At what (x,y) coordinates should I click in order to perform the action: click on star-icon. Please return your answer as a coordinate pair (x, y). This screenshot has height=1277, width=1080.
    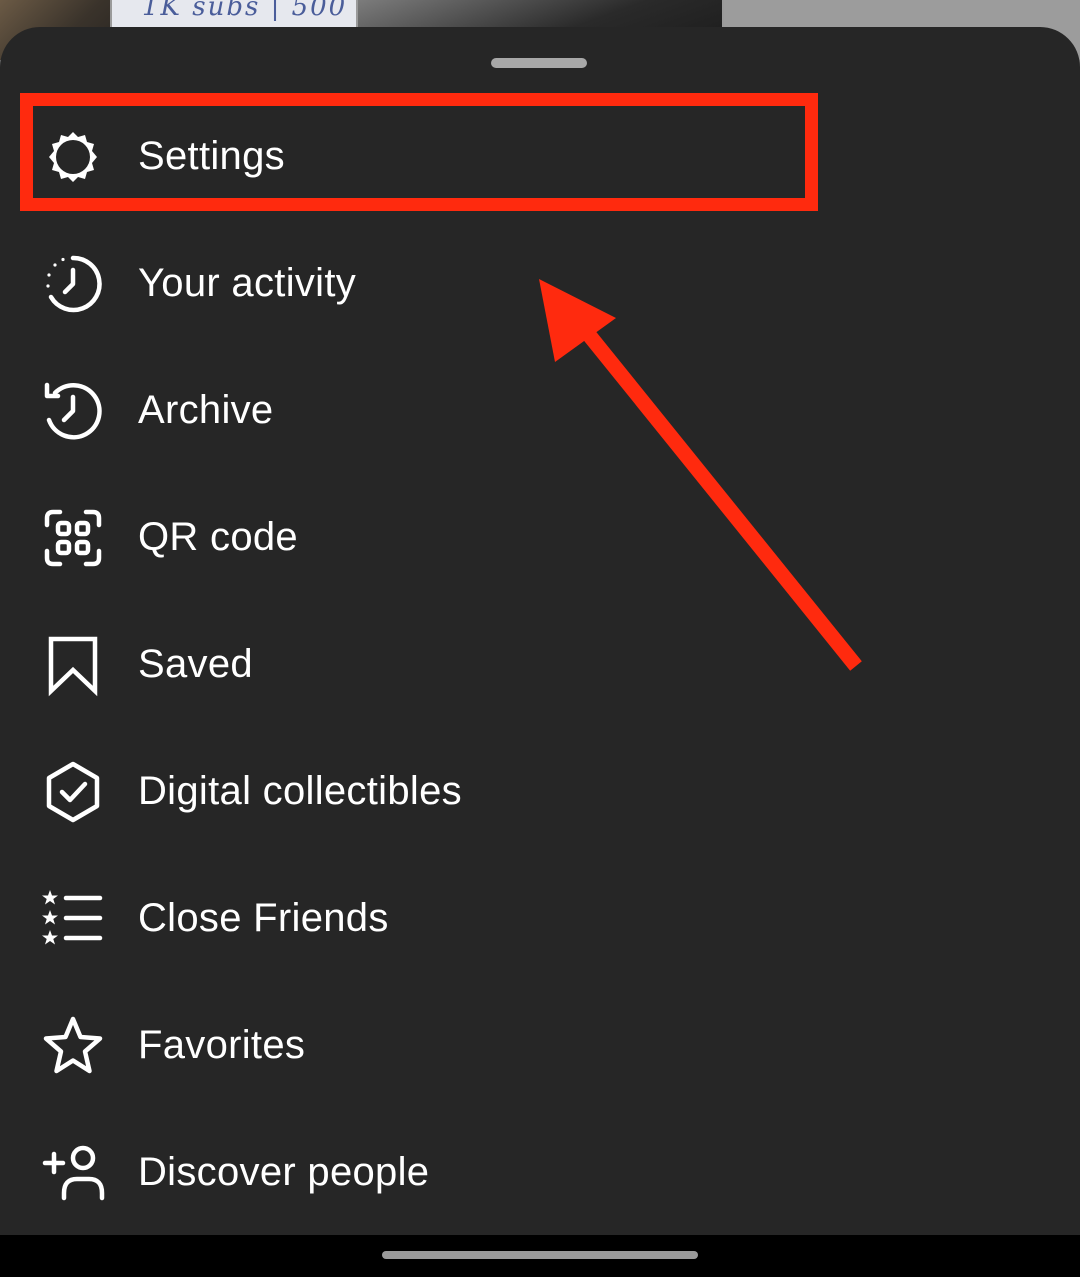
    Looking at the image, I should click on (73, 1046).